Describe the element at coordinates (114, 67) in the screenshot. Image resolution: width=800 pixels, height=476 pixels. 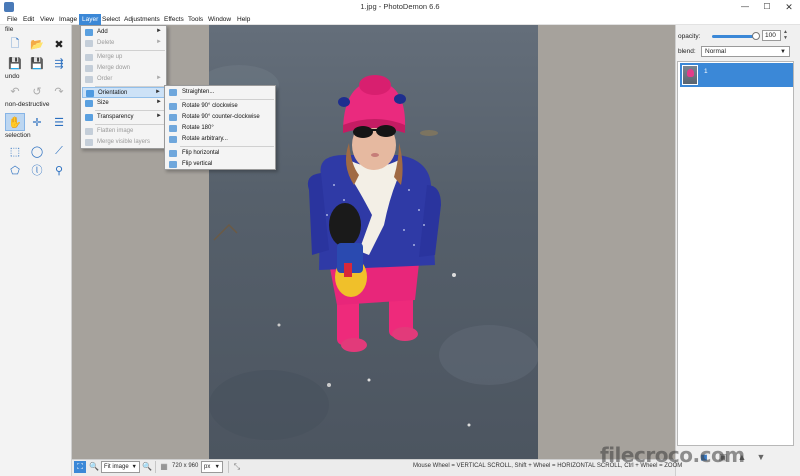
I see `menu-item-label: Merge down` at that location.